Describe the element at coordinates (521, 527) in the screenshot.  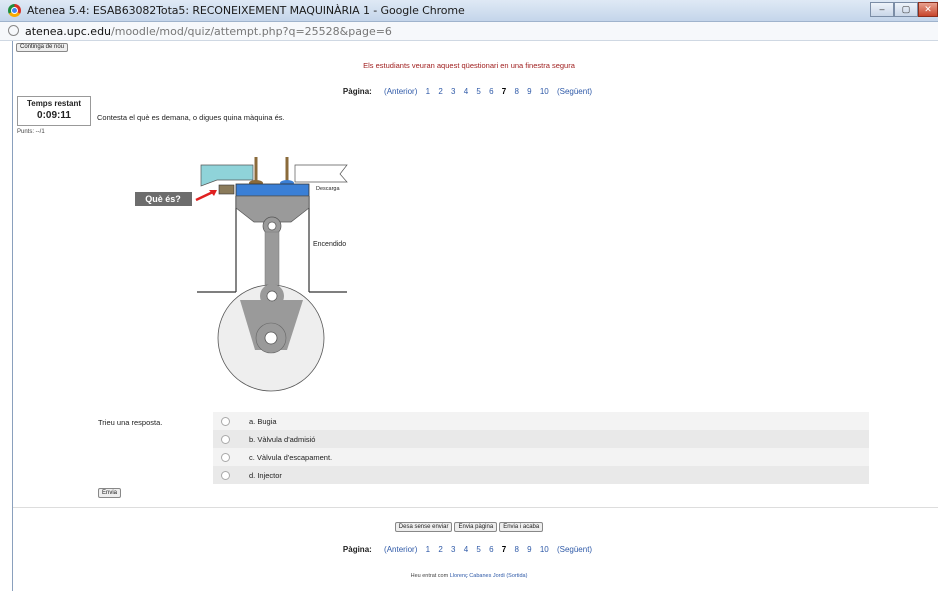
I see `send-and-finish-button: Envia i acaba` at that location.